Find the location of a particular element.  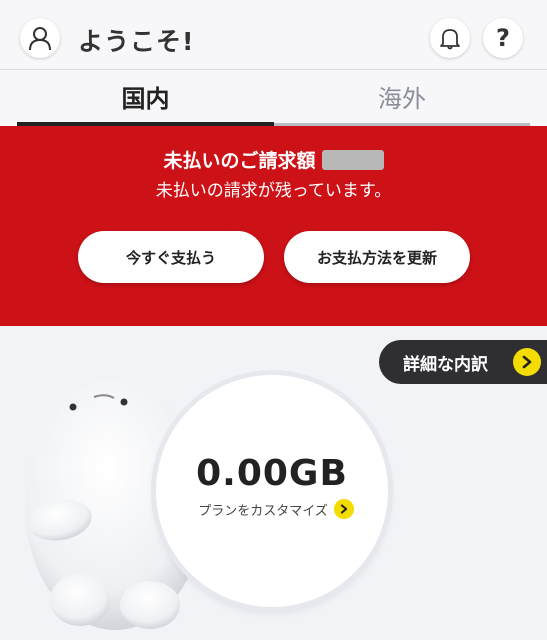

tab-overseas: 海外 is located at coordinates (402, 98).